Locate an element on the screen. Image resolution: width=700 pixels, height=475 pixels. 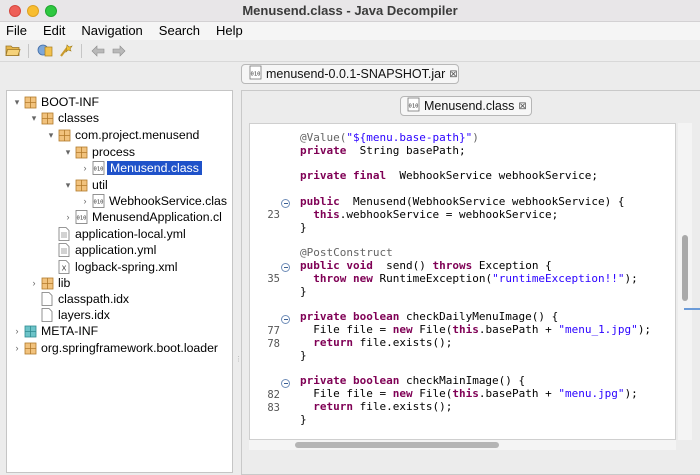
tree-item-menusend-class: › 010 Menusend.class is located at coordinates (140, 168).